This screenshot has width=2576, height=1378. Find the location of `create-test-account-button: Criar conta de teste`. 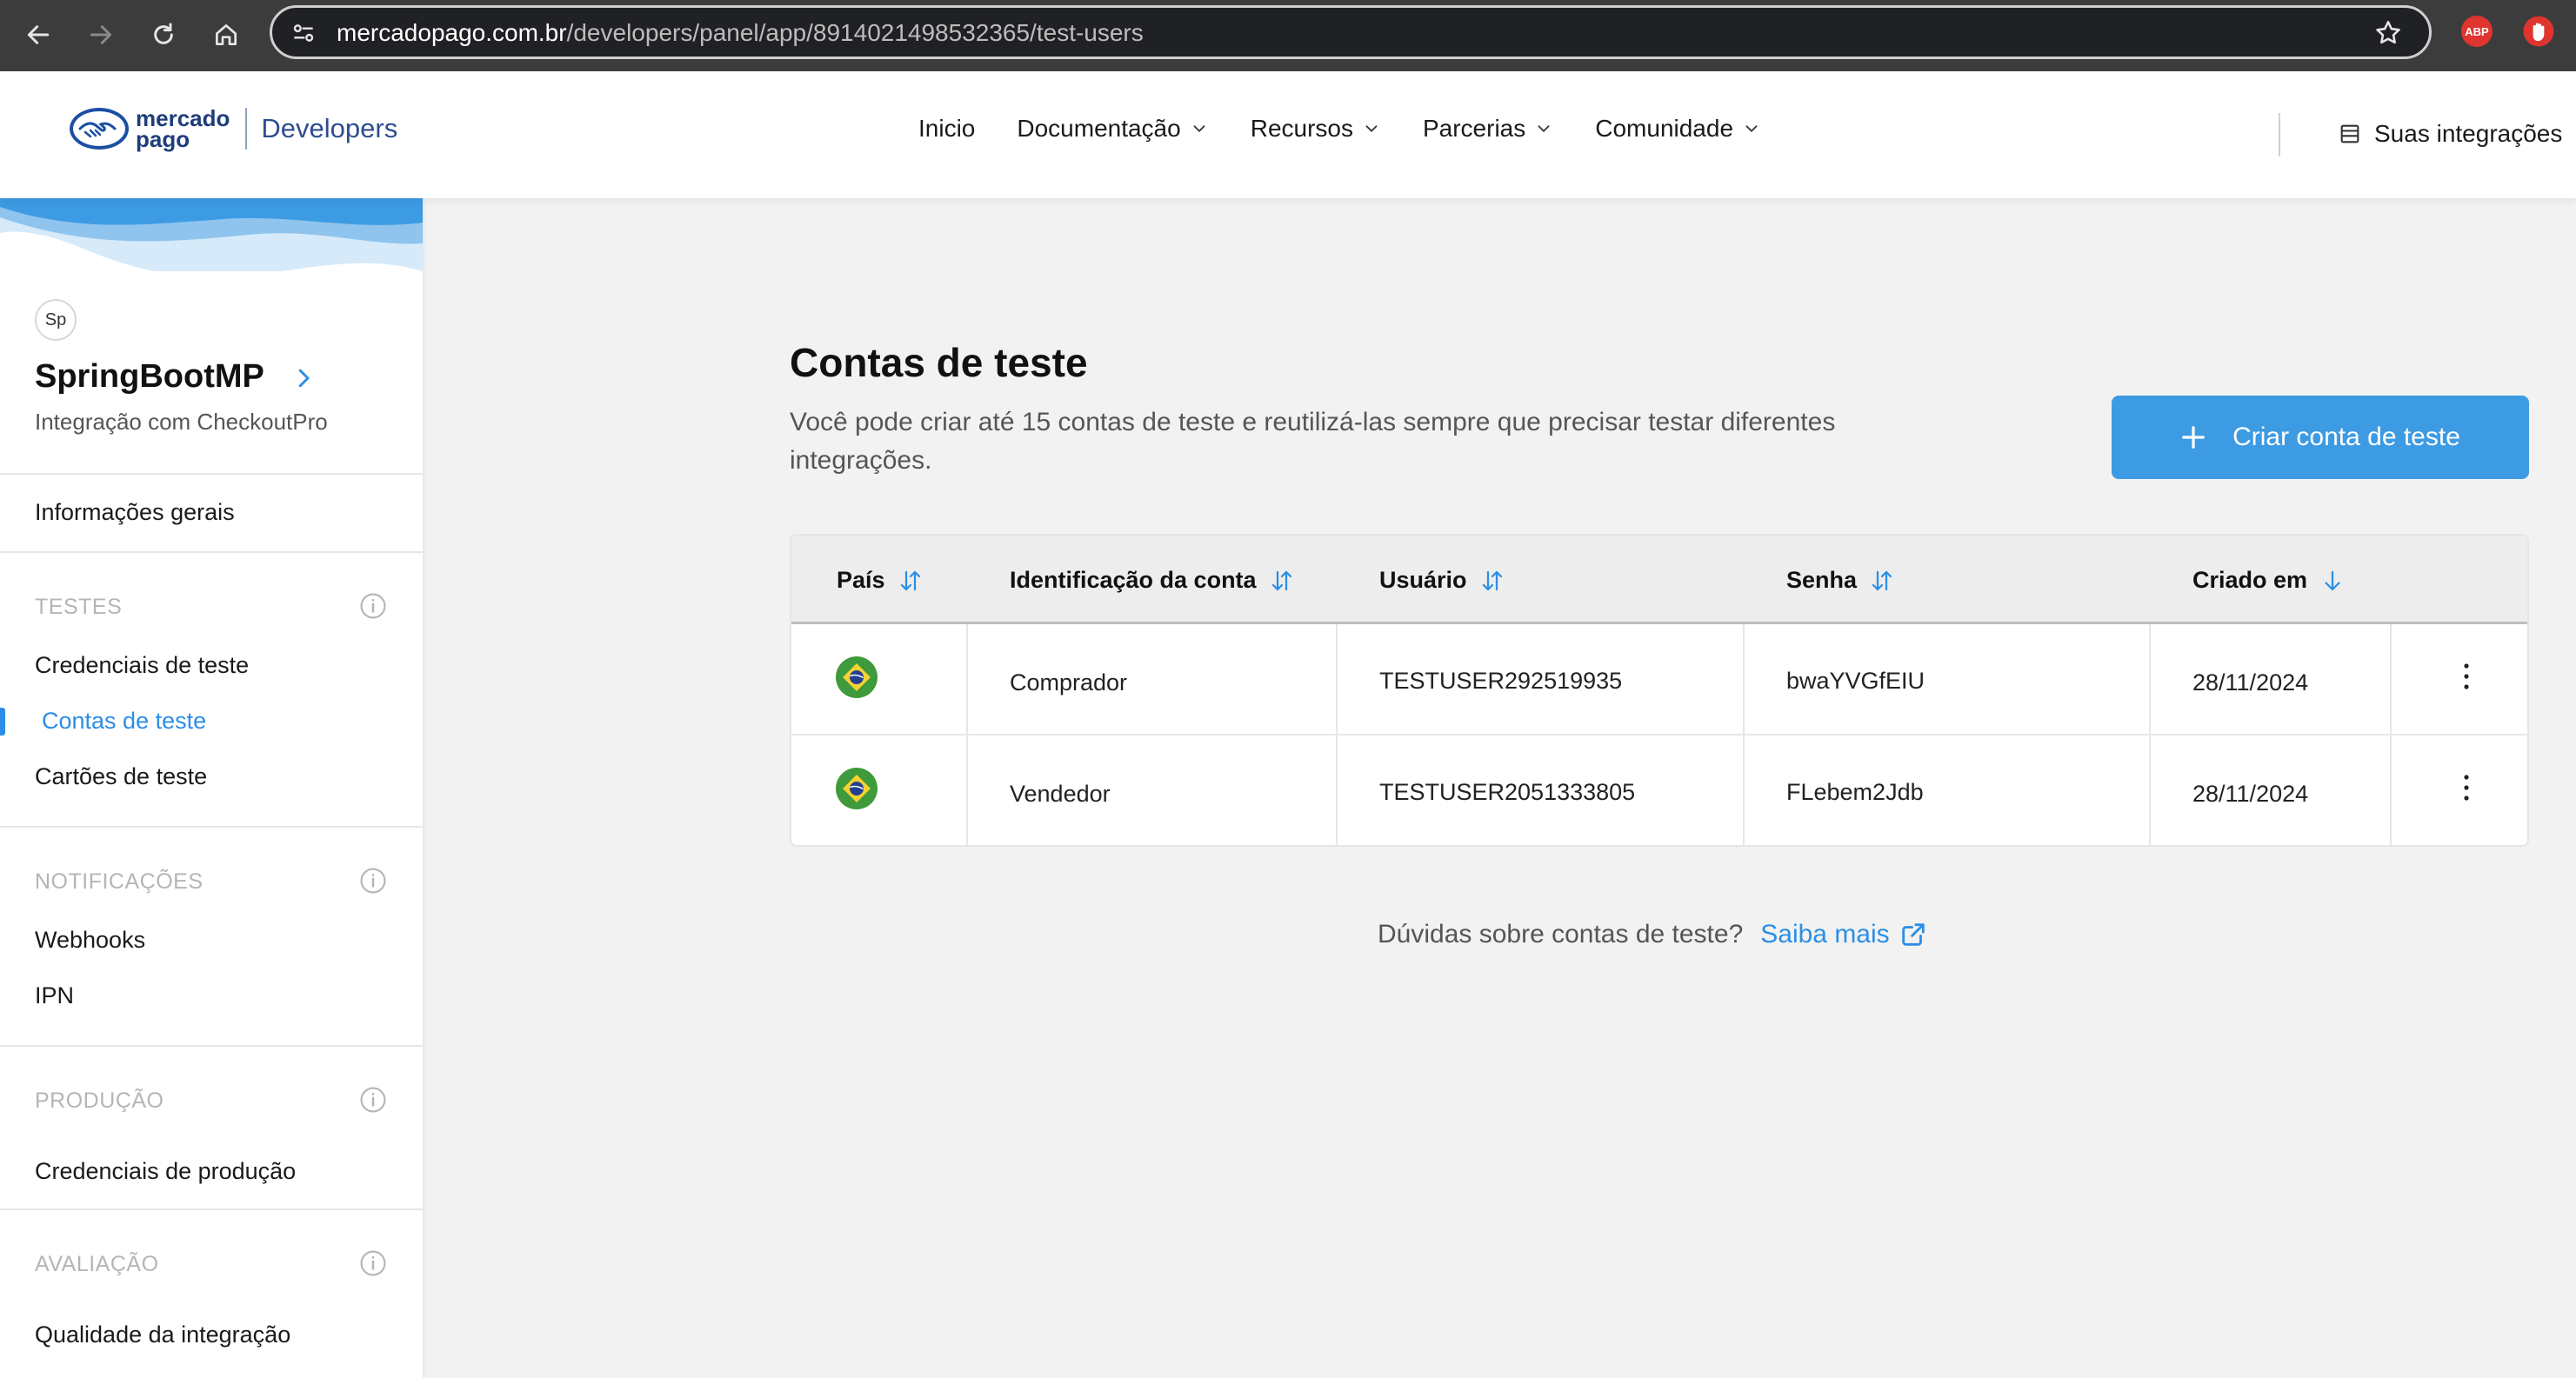

create-test-account-button: Criar conta de teste is located at coordinates (2320, 437).